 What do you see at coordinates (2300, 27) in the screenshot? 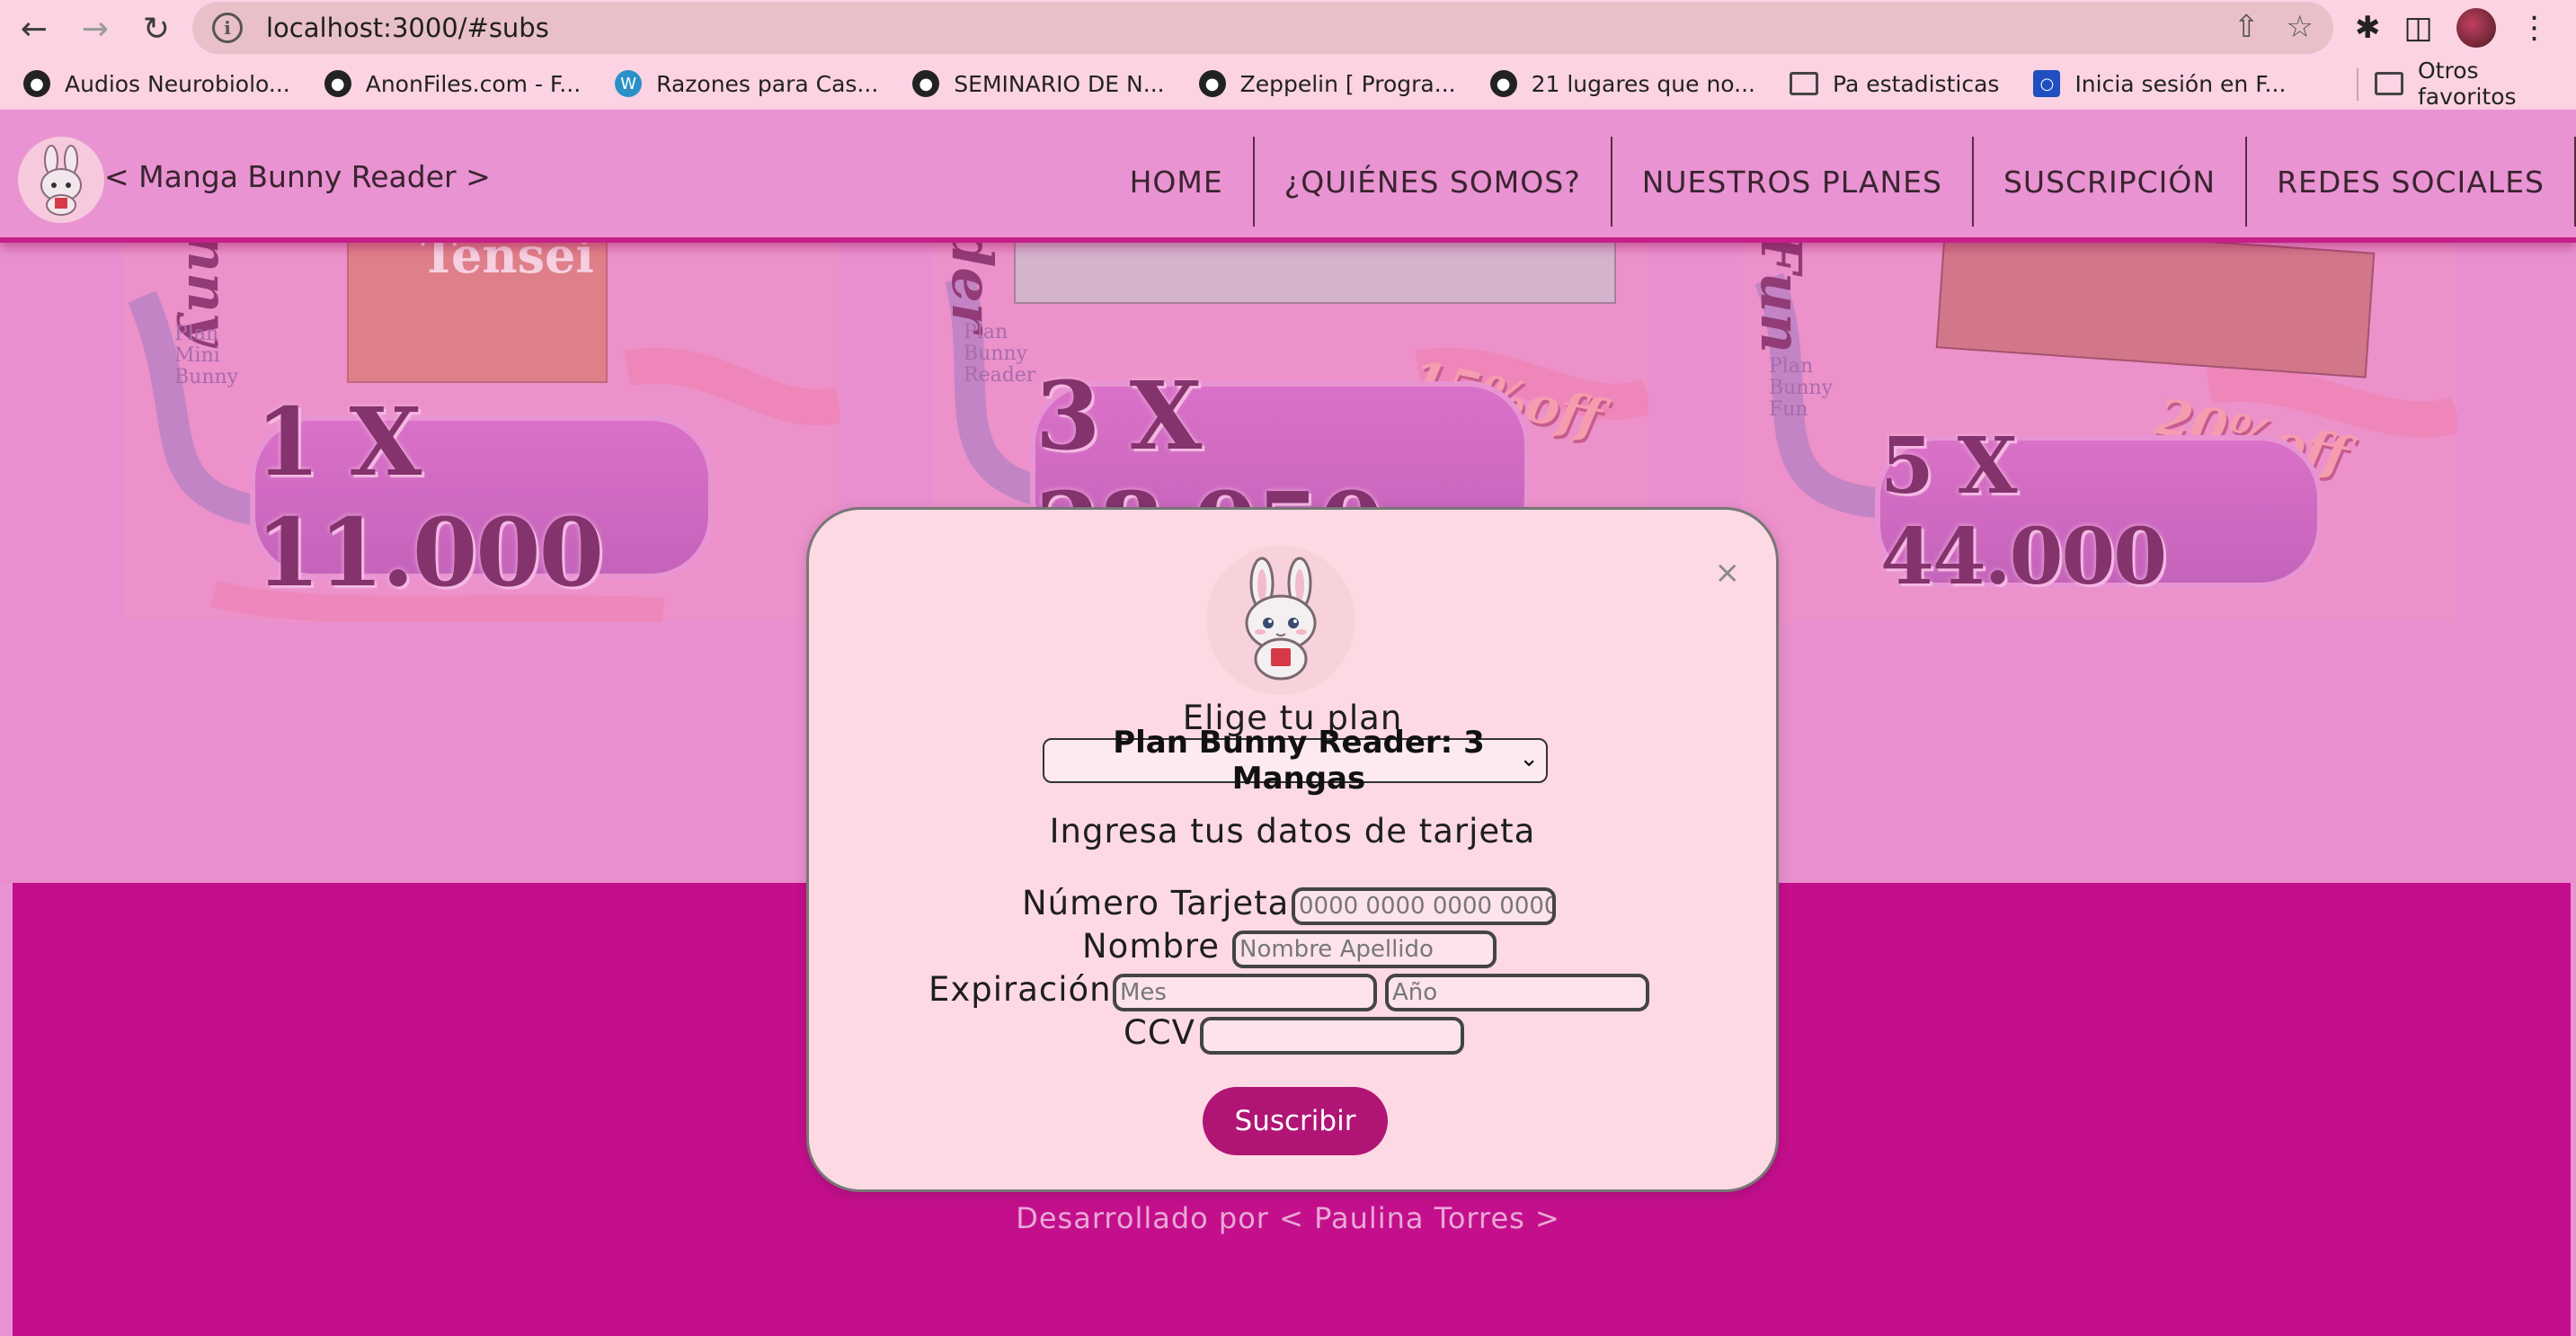
I see `bookmark-star-icon: ☆` at bounding box center [2300, 27].